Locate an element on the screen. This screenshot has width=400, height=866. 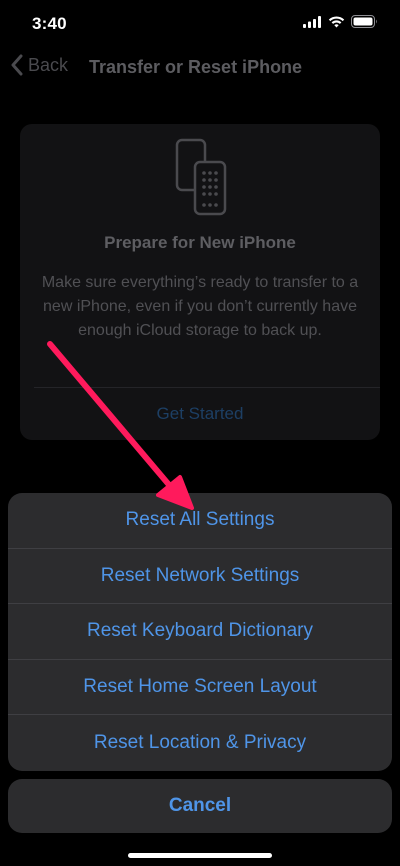
reset-keyboard-dictionary-button: Reset Keyboard Dictionary is located at coordinates (200, 632).